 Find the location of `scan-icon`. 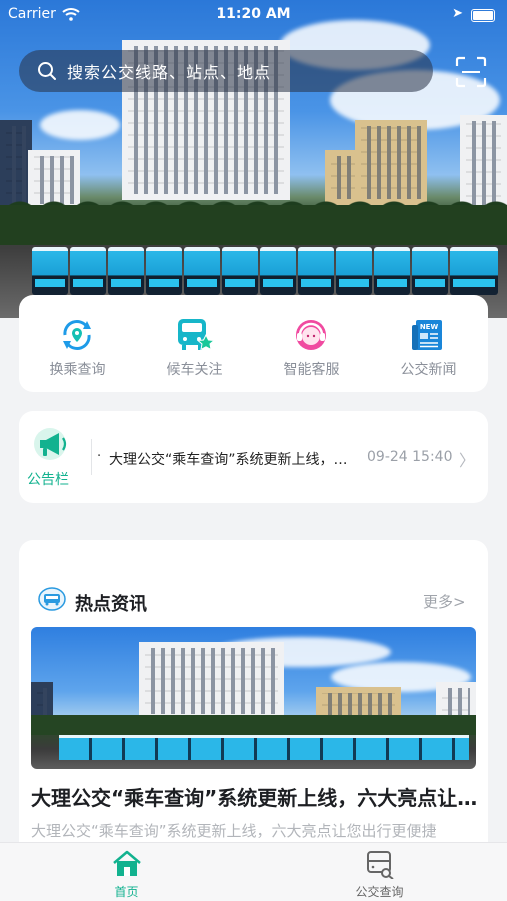

scan-icon is located at coordinates (471, 72).